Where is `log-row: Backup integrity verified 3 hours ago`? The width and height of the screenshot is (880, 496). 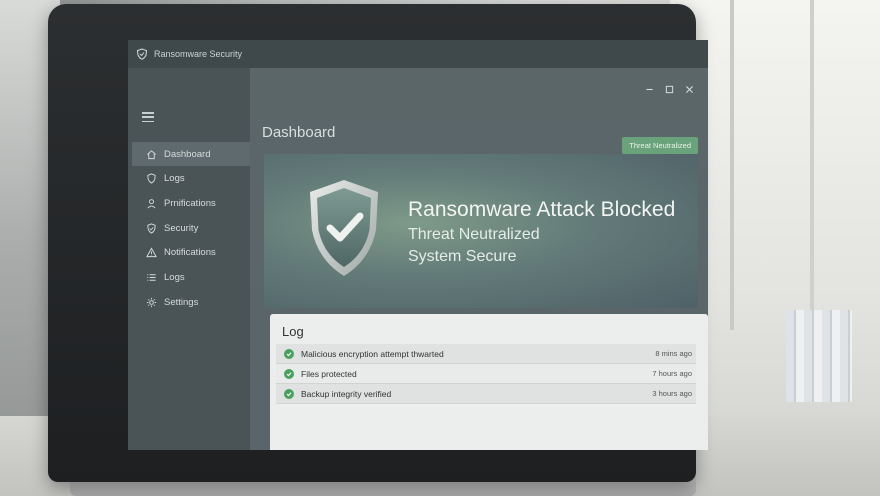 log-row: Backup integrity verified 3 hours ago is located at coordinates (486, 394).